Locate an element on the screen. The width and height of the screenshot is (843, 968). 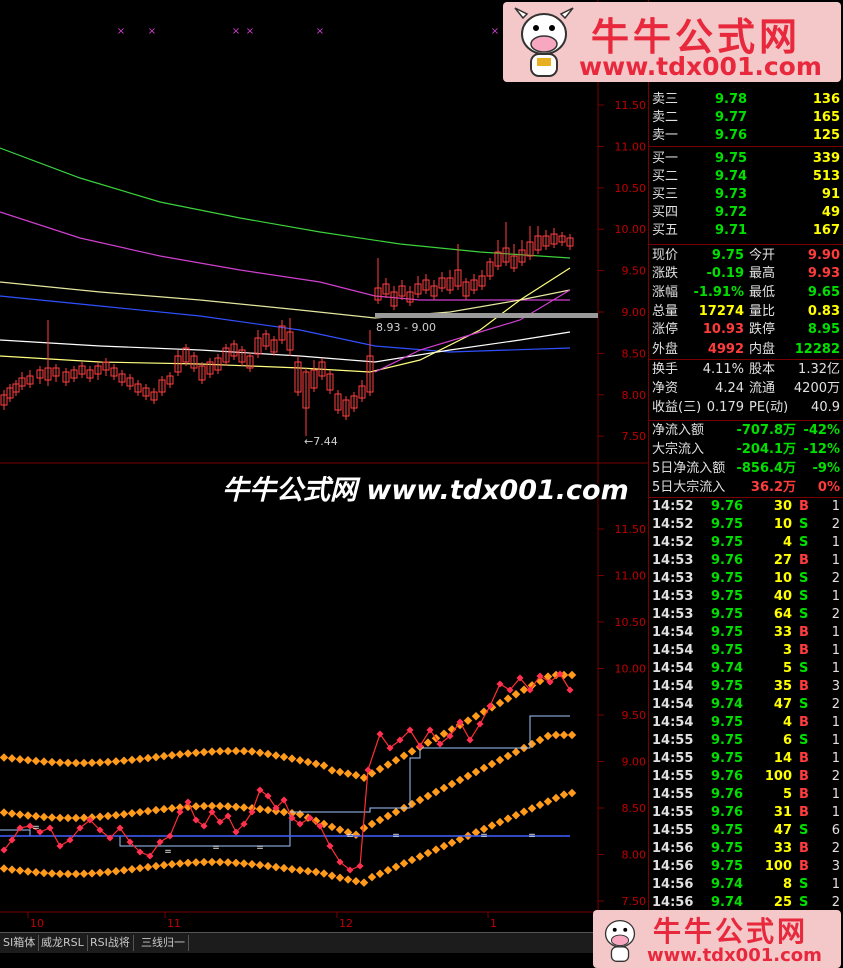
tab-weilong-rsl: 威龙RSL is located at coordinates (63, 943).